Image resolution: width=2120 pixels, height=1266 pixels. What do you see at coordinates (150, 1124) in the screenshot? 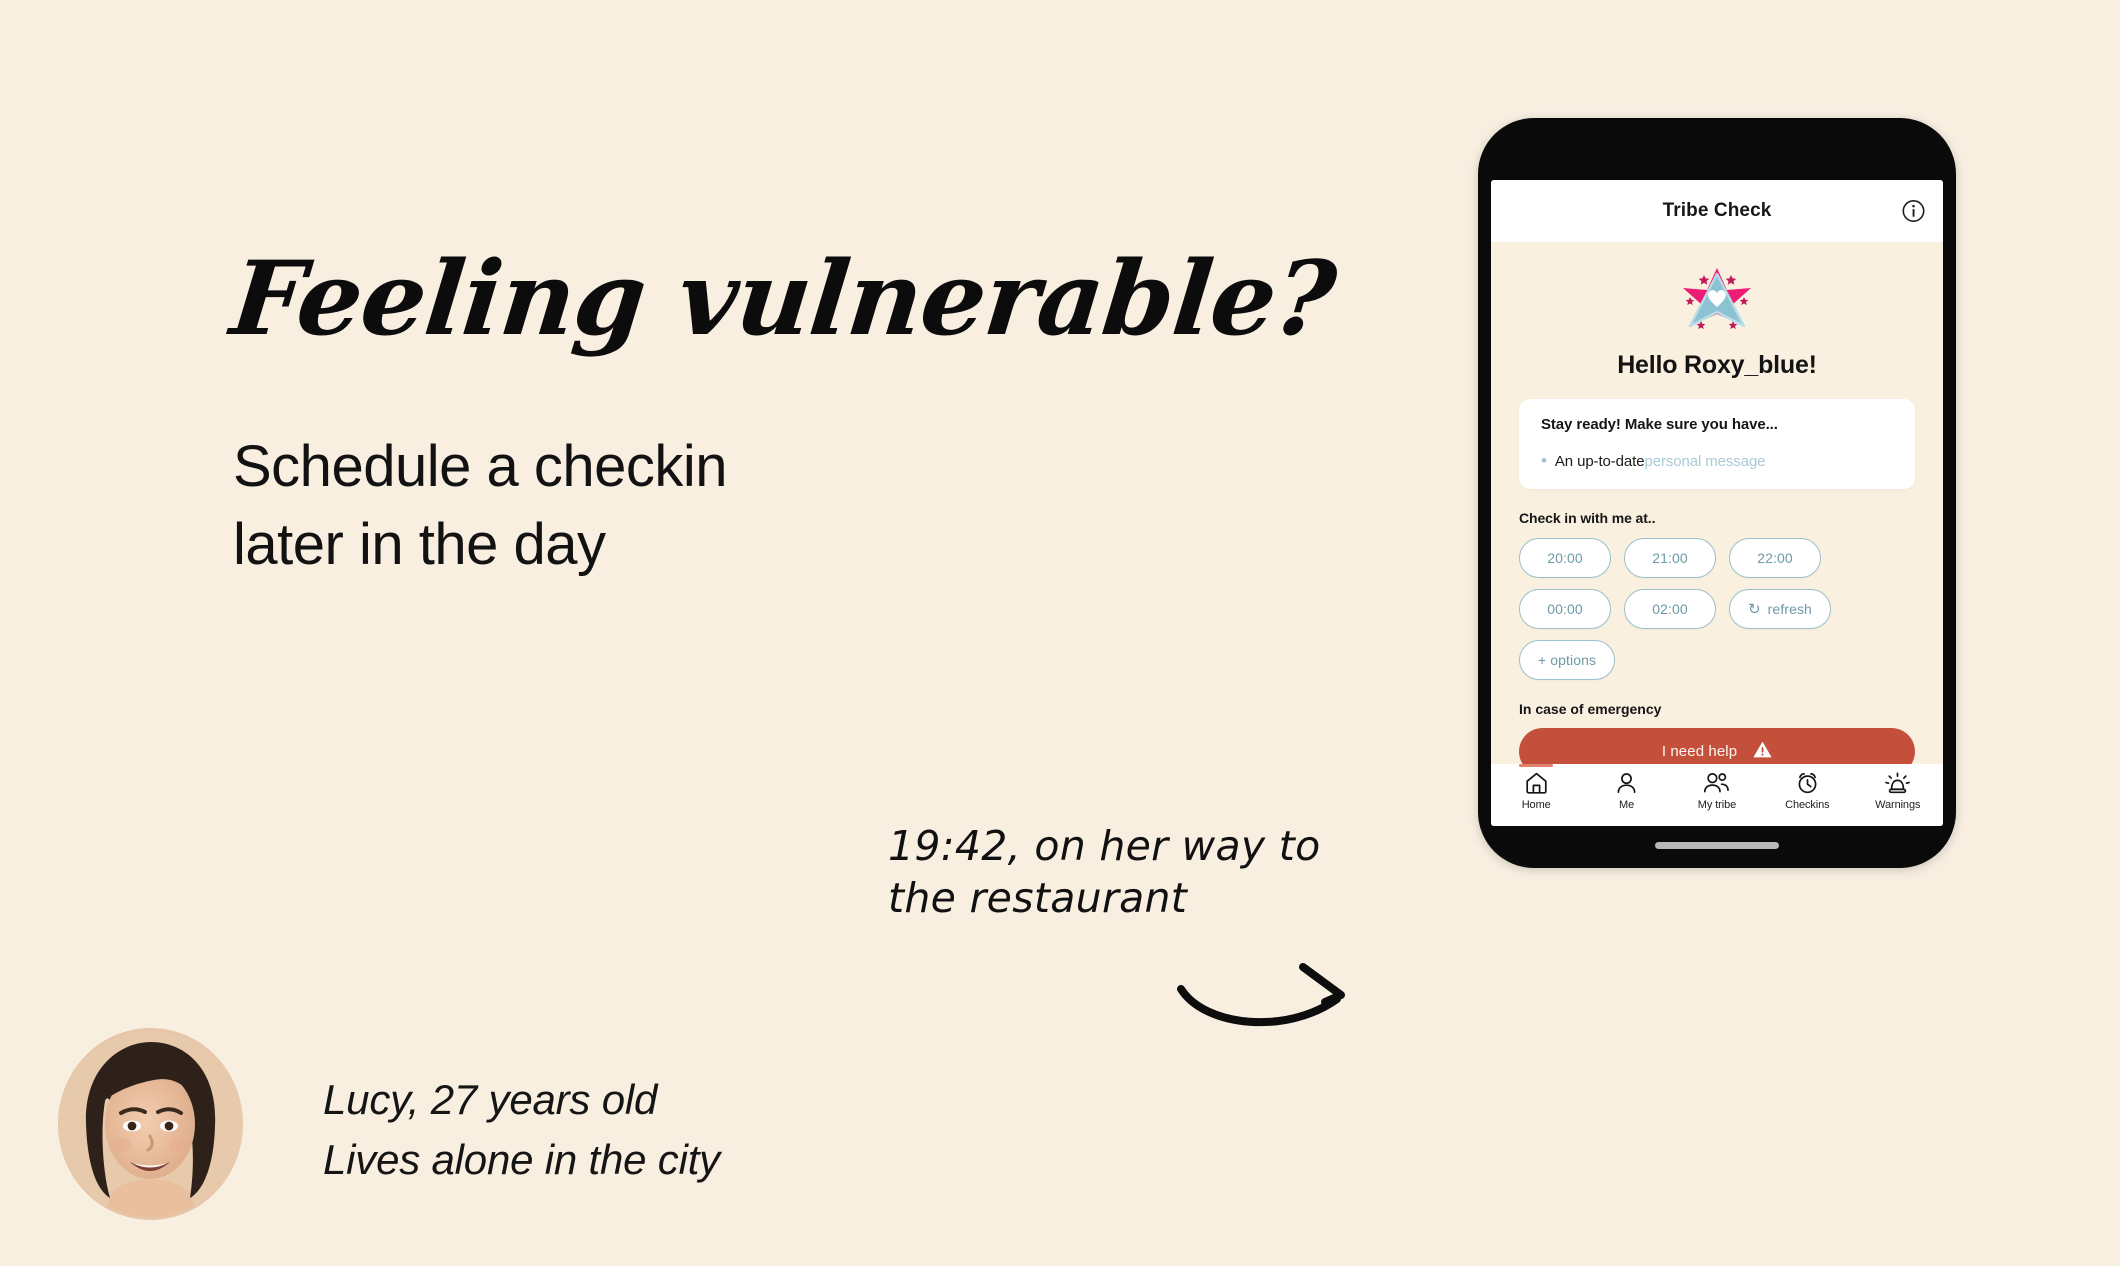
I see `avatar` at bounding box center [150, 1124].